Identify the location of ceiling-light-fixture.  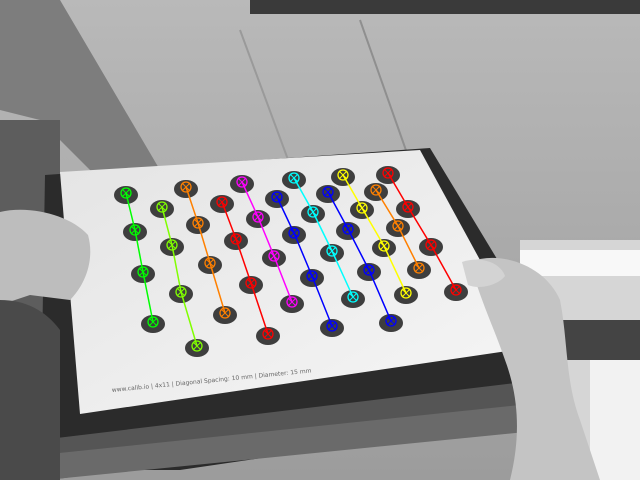
(445, 7).